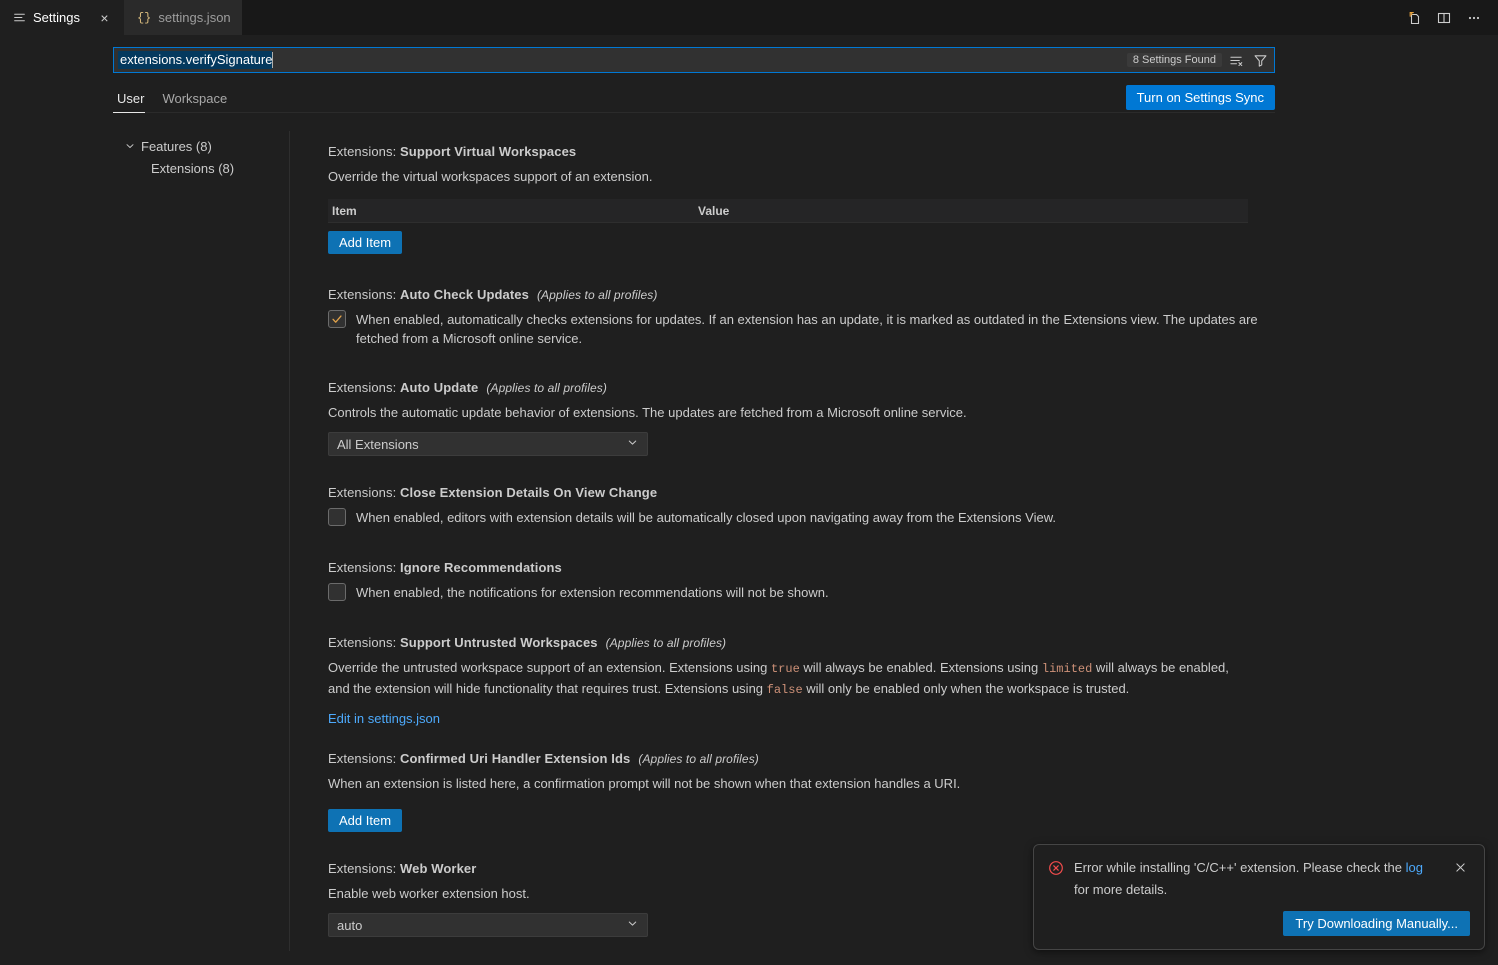 This screenshot has height=965, width=1498. What do you see at coordinates (904, 151) in the screenshot?
I see `setting-title: Extensions: Support Virtual Workspaces` at bounding box center [904, 151].